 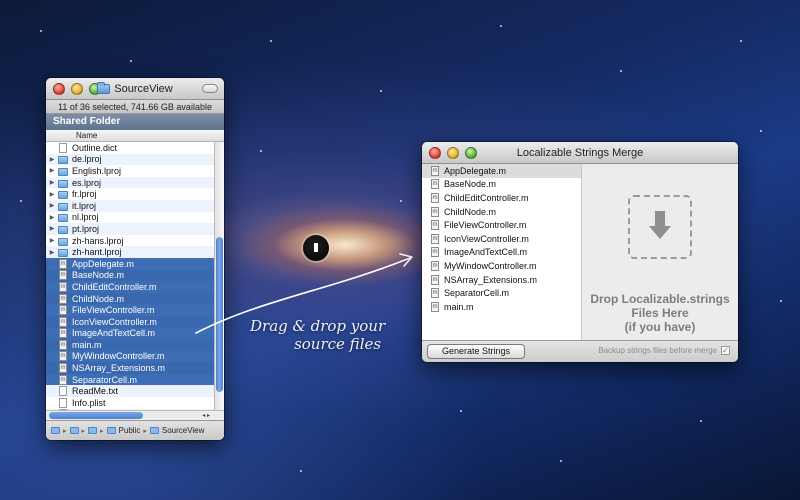 What do you see at coordinates (501, 185) in the screenshot?
I see `source-file-row: m BaseNode.m` at bounding box center [501, 185].